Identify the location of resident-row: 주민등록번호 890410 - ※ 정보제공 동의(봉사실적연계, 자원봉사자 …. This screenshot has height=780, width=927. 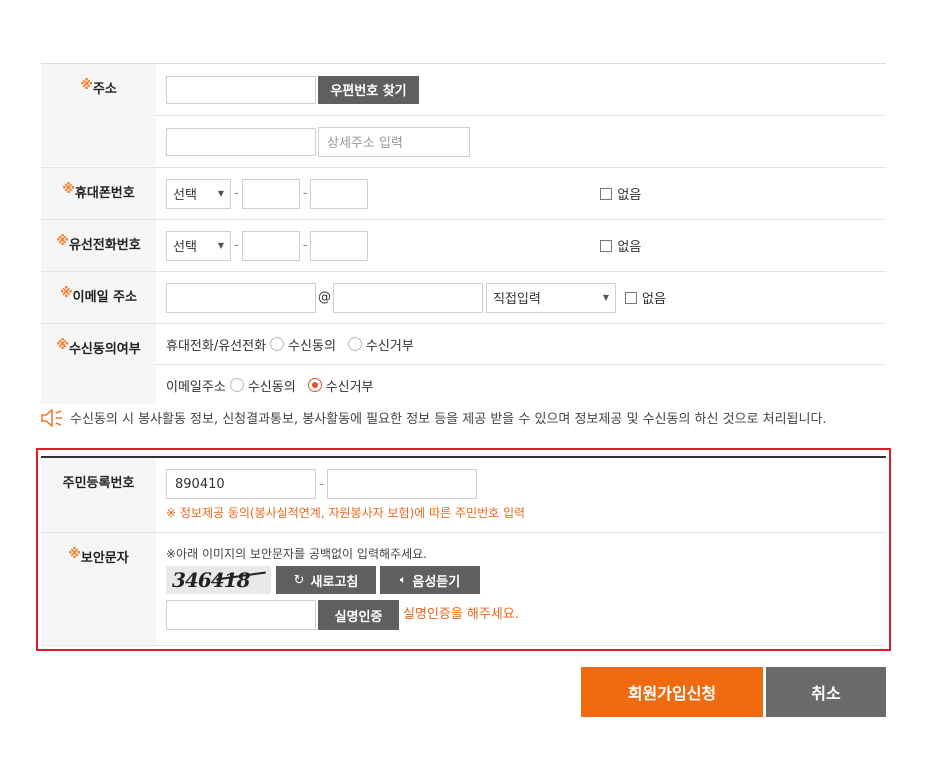
(463, 495).